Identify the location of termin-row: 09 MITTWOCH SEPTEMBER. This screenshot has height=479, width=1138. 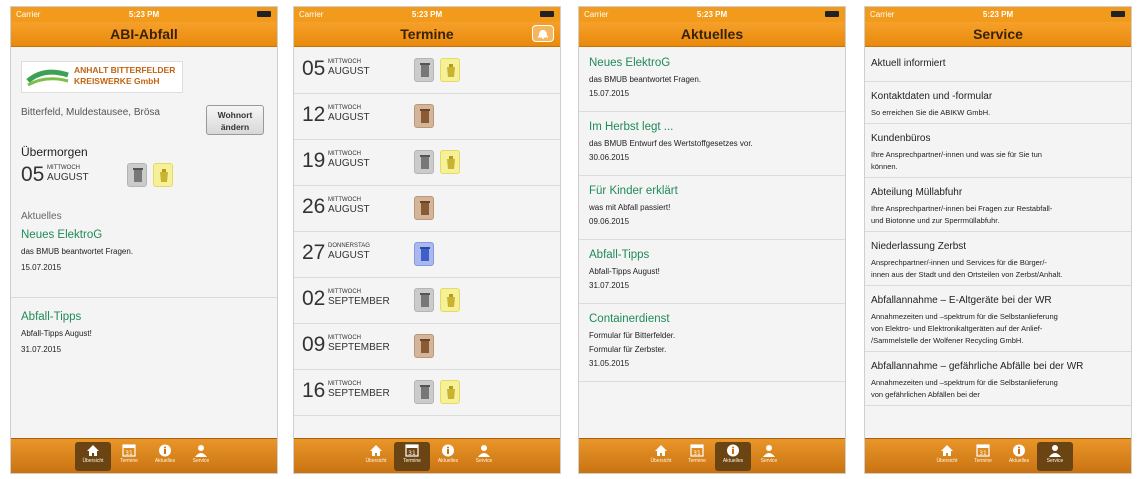
(427, 346).